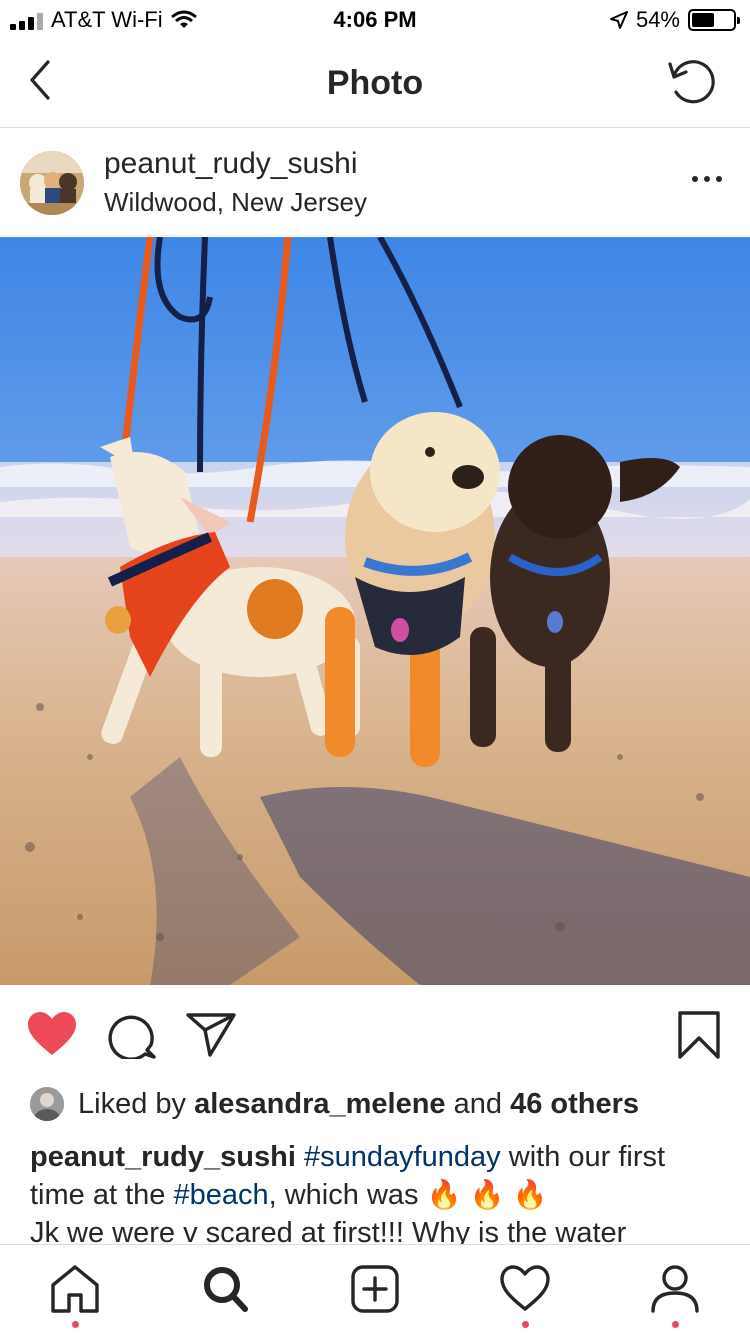 The image size is (750, 1334). I want to click on tab-bar, so click(375, 1289).